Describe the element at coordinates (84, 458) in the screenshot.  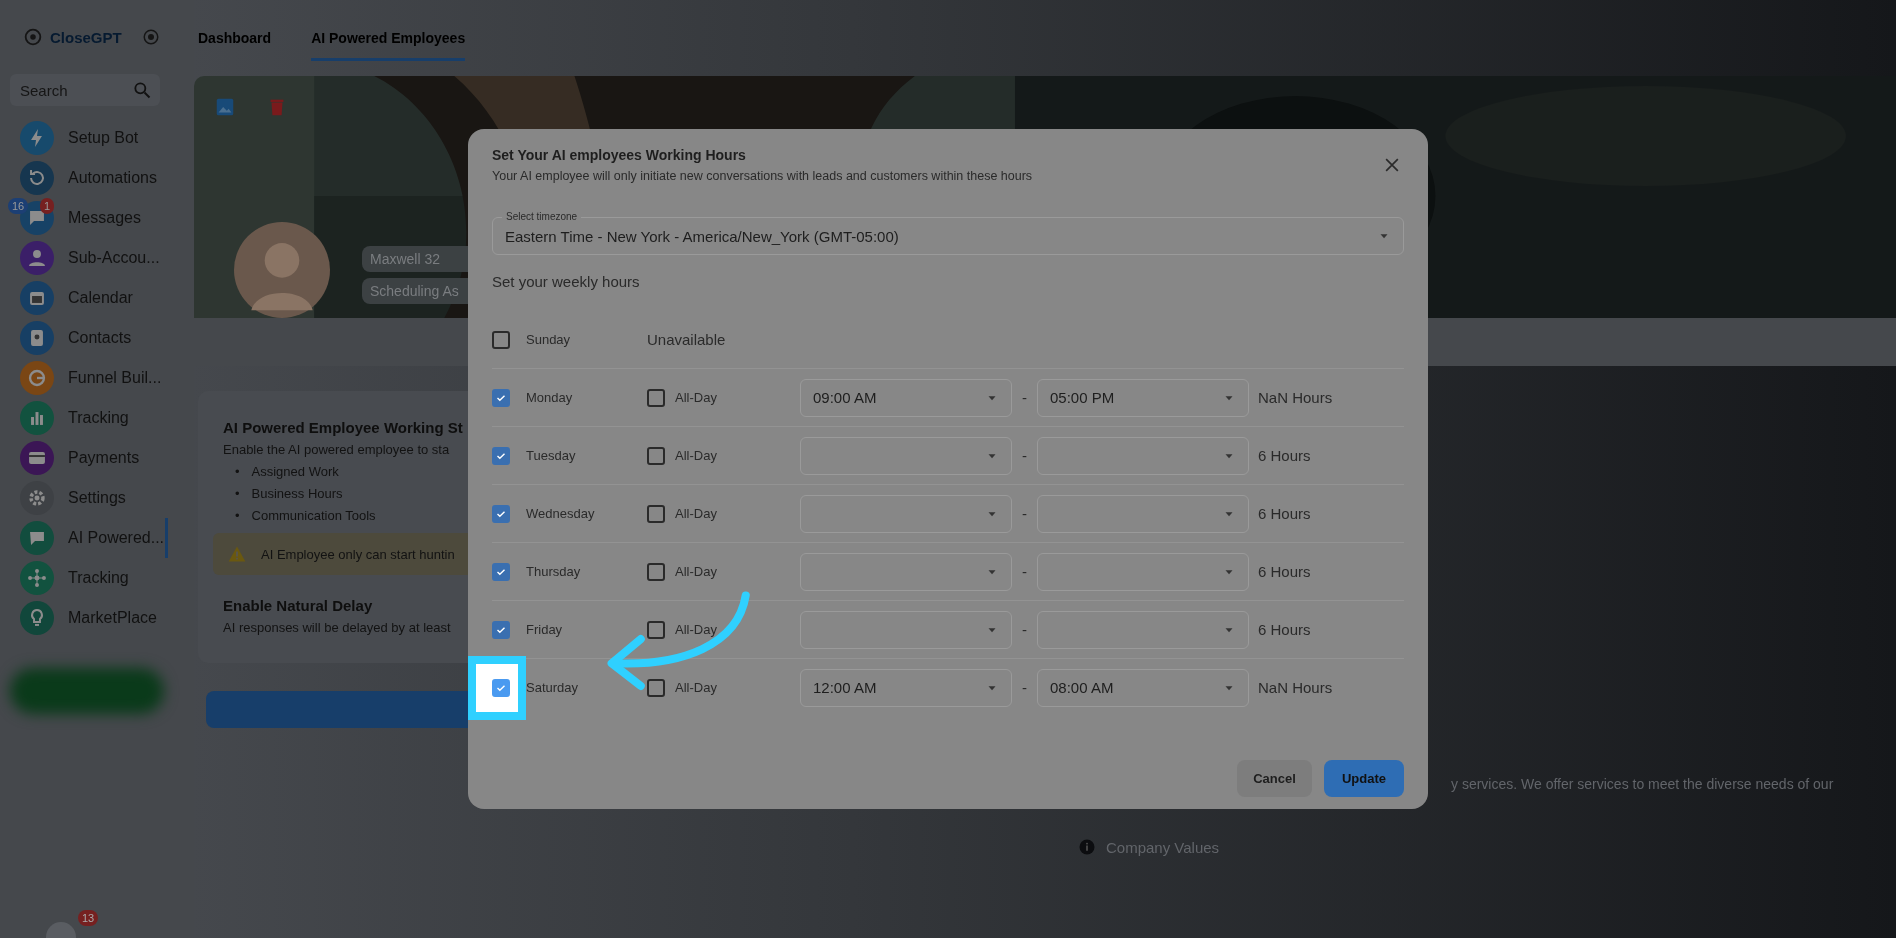
I see `sidebar-item: Payments` at that location.